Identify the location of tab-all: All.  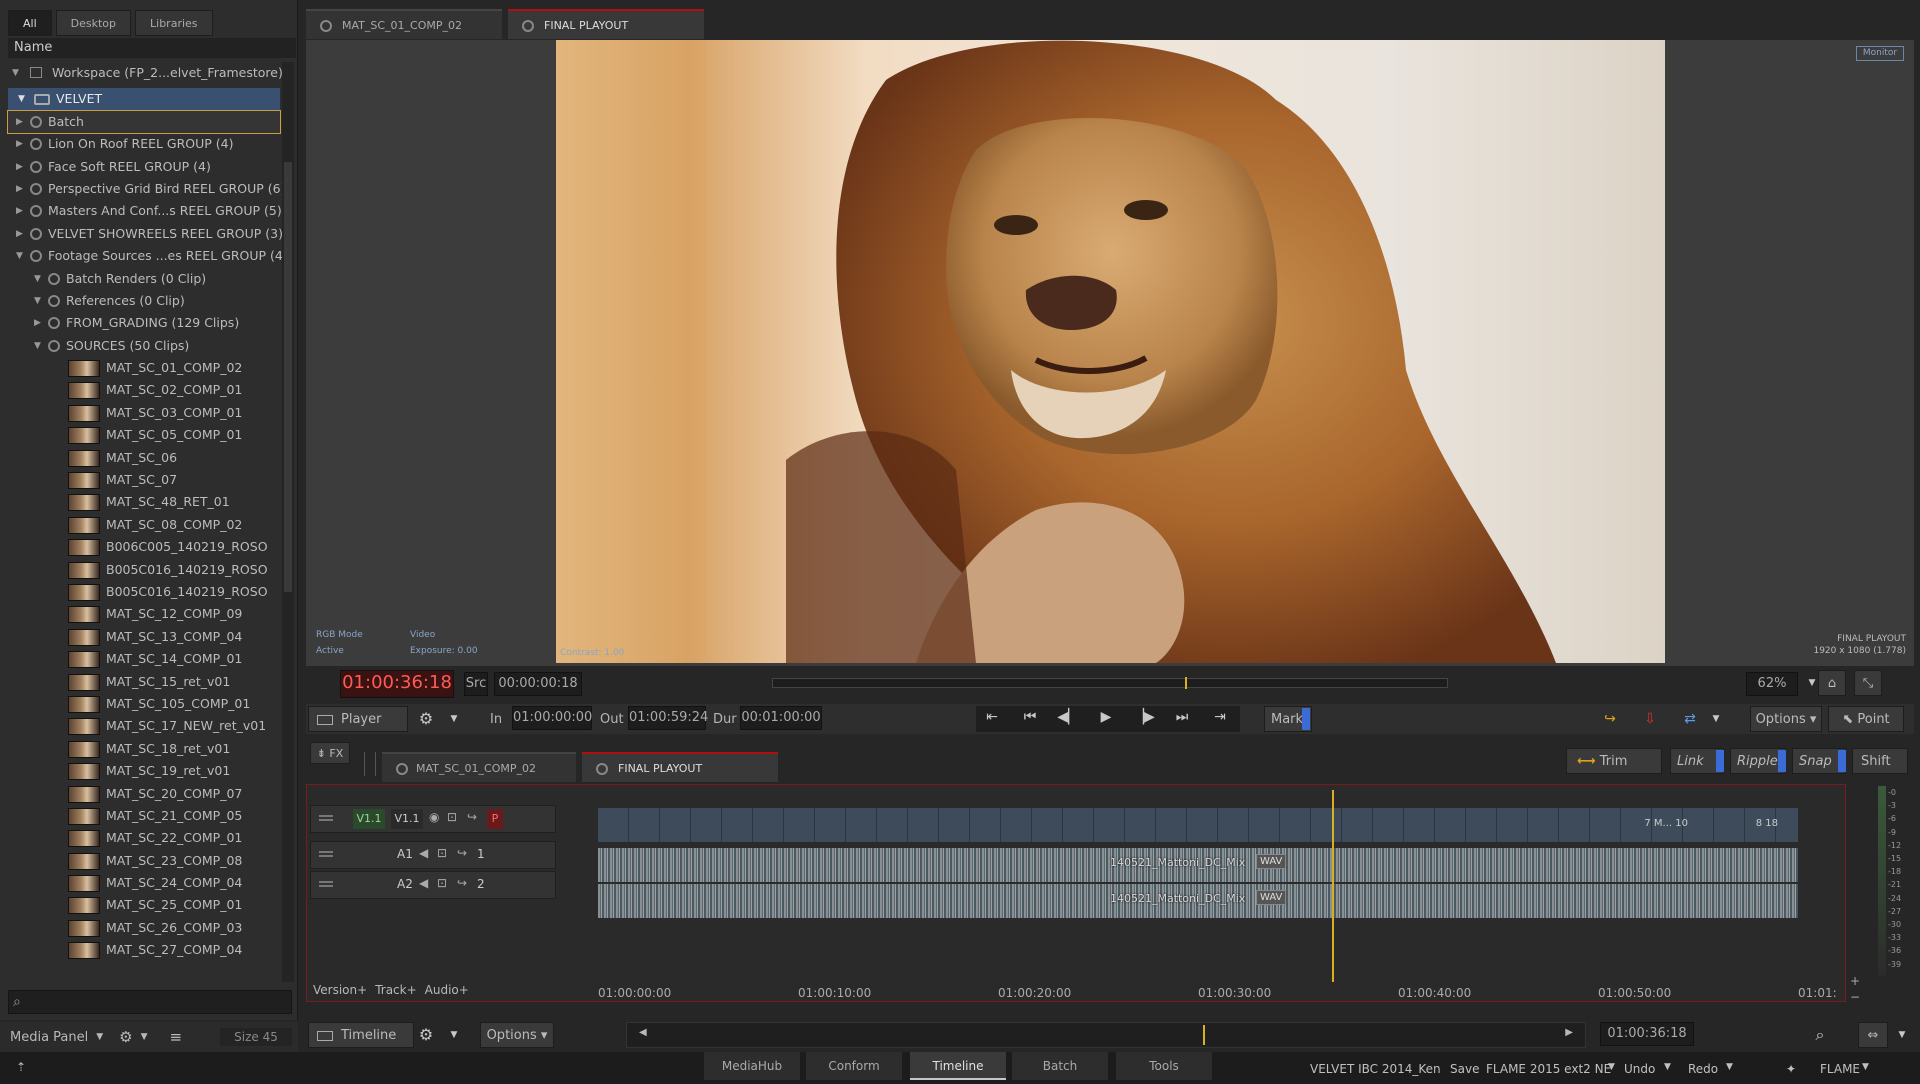
(30, 23).